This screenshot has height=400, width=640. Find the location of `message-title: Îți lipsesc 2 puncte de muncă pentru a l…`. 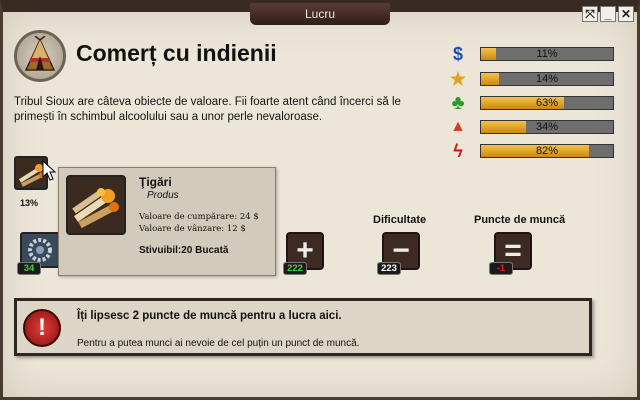

message-title: Îți lipsesc 2 puncte de muncă pentru a l… is located at coordinates (209, 316).